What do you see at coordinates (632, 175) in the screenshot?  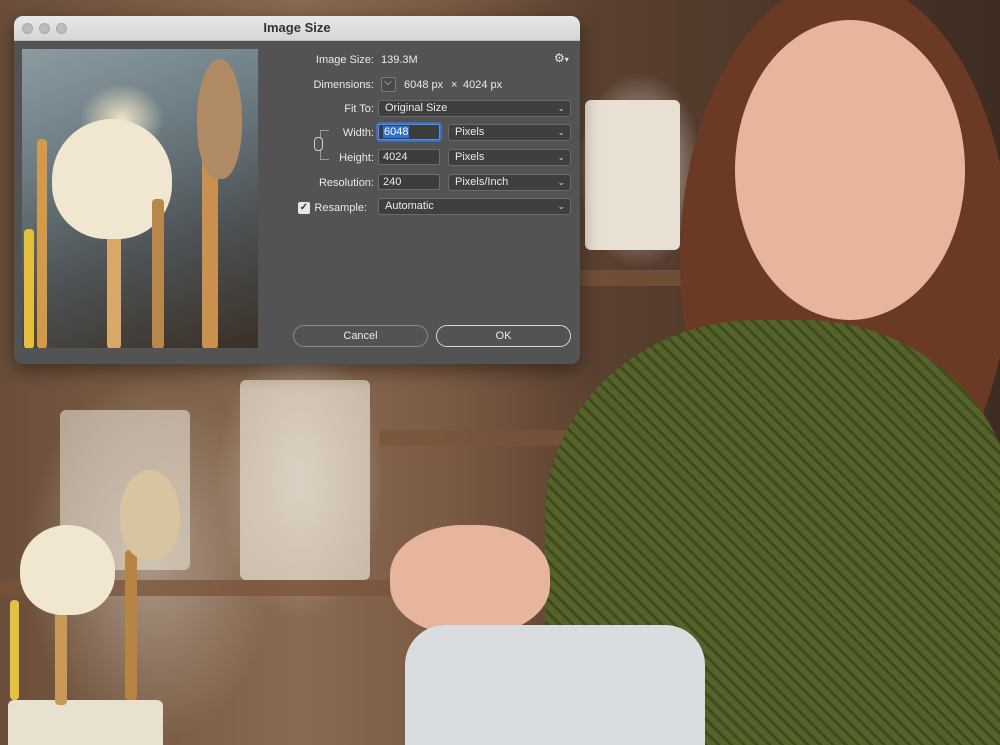 I see `ceramic-pot` at bounding box center [632, 175].